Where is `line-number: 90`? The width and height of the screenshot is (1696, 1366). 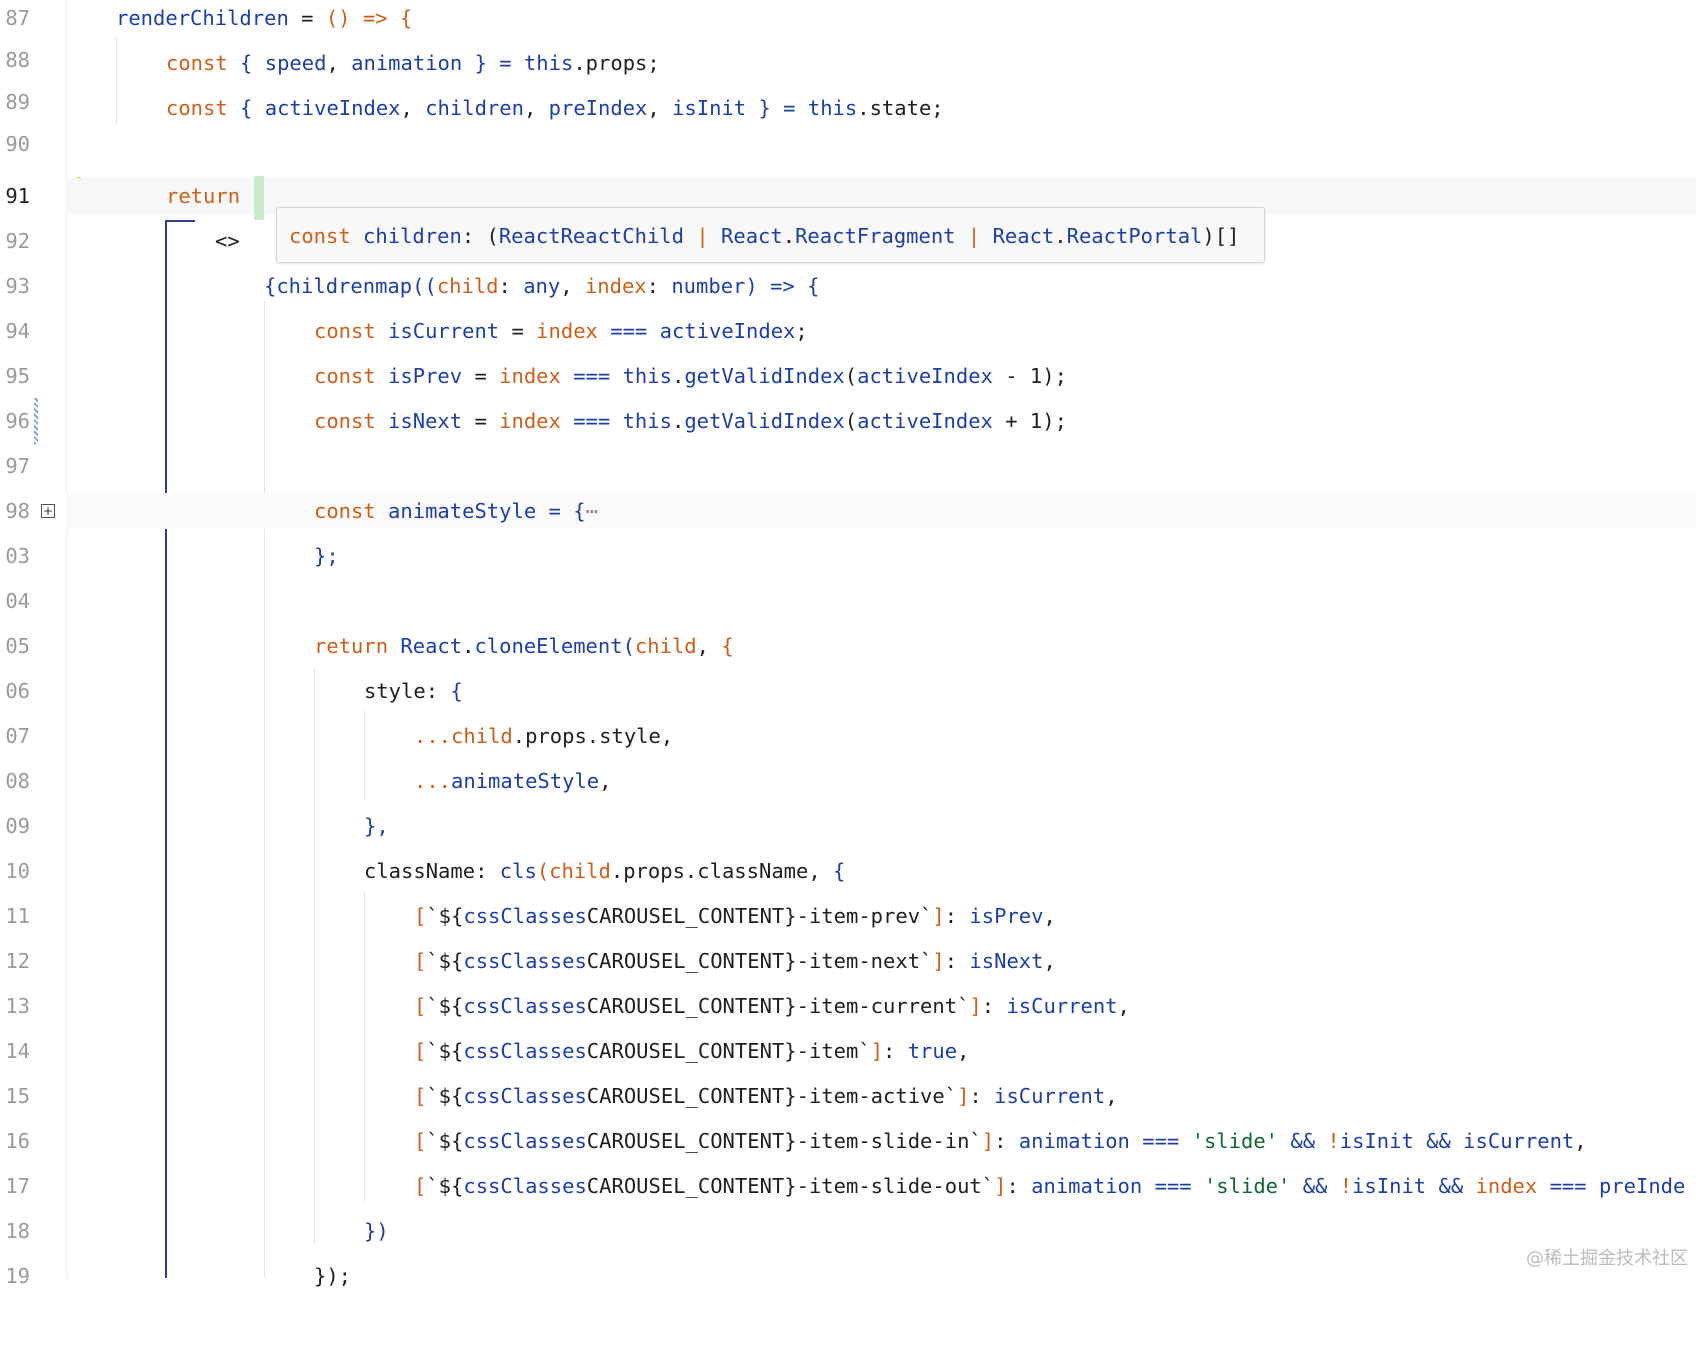 line-number: 90 is located at coordinates (17, 144).